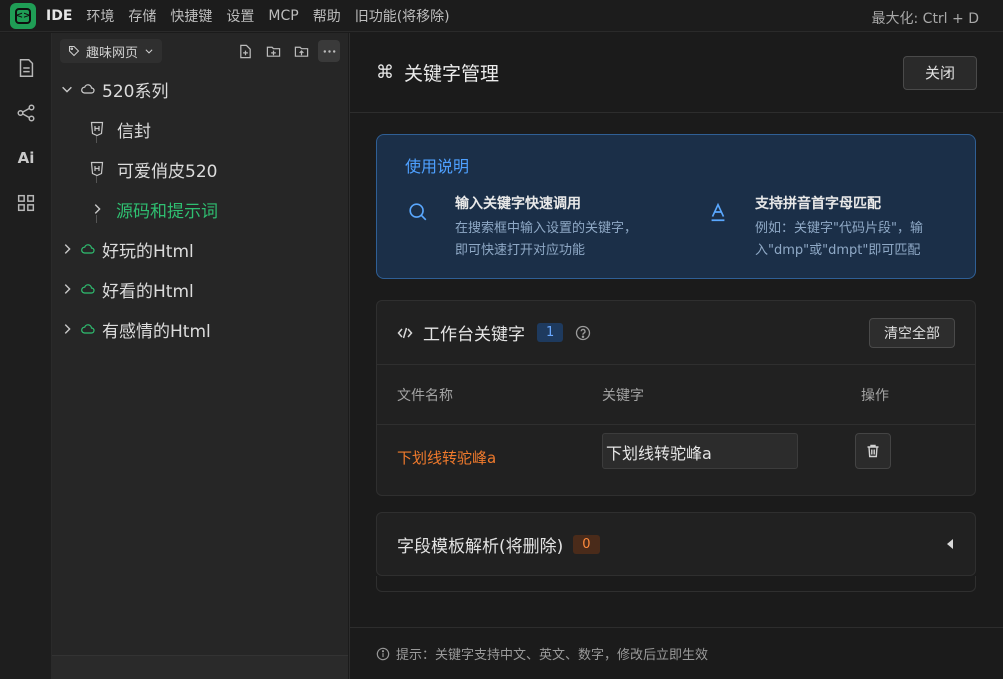 The height and width of the screenshot is (679, 1003). I want to click on tag-icon, so click(74, 51).